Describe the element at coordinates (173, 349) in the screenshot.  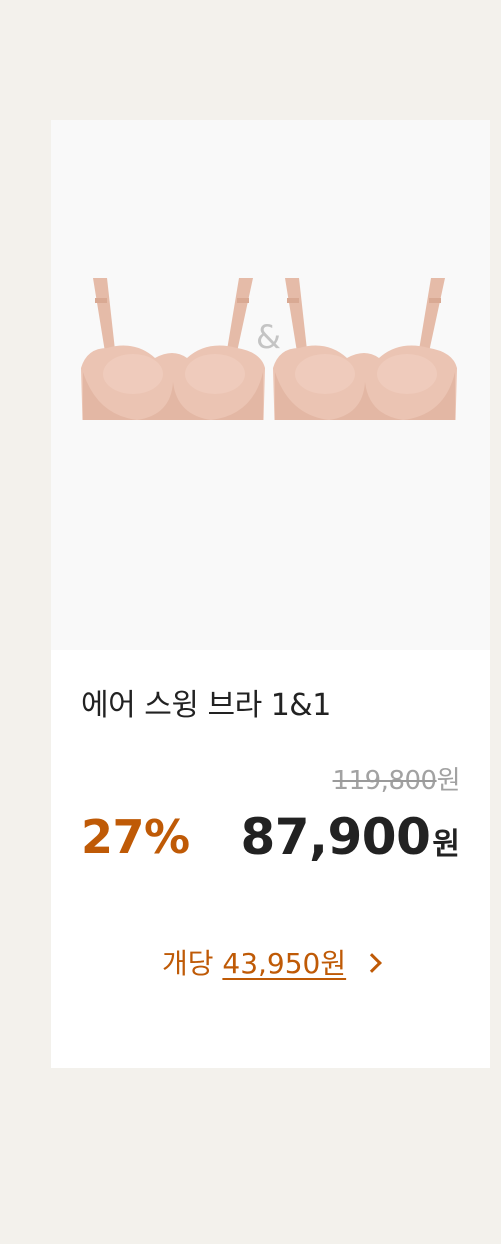
I see `bra-image-left` at that location.